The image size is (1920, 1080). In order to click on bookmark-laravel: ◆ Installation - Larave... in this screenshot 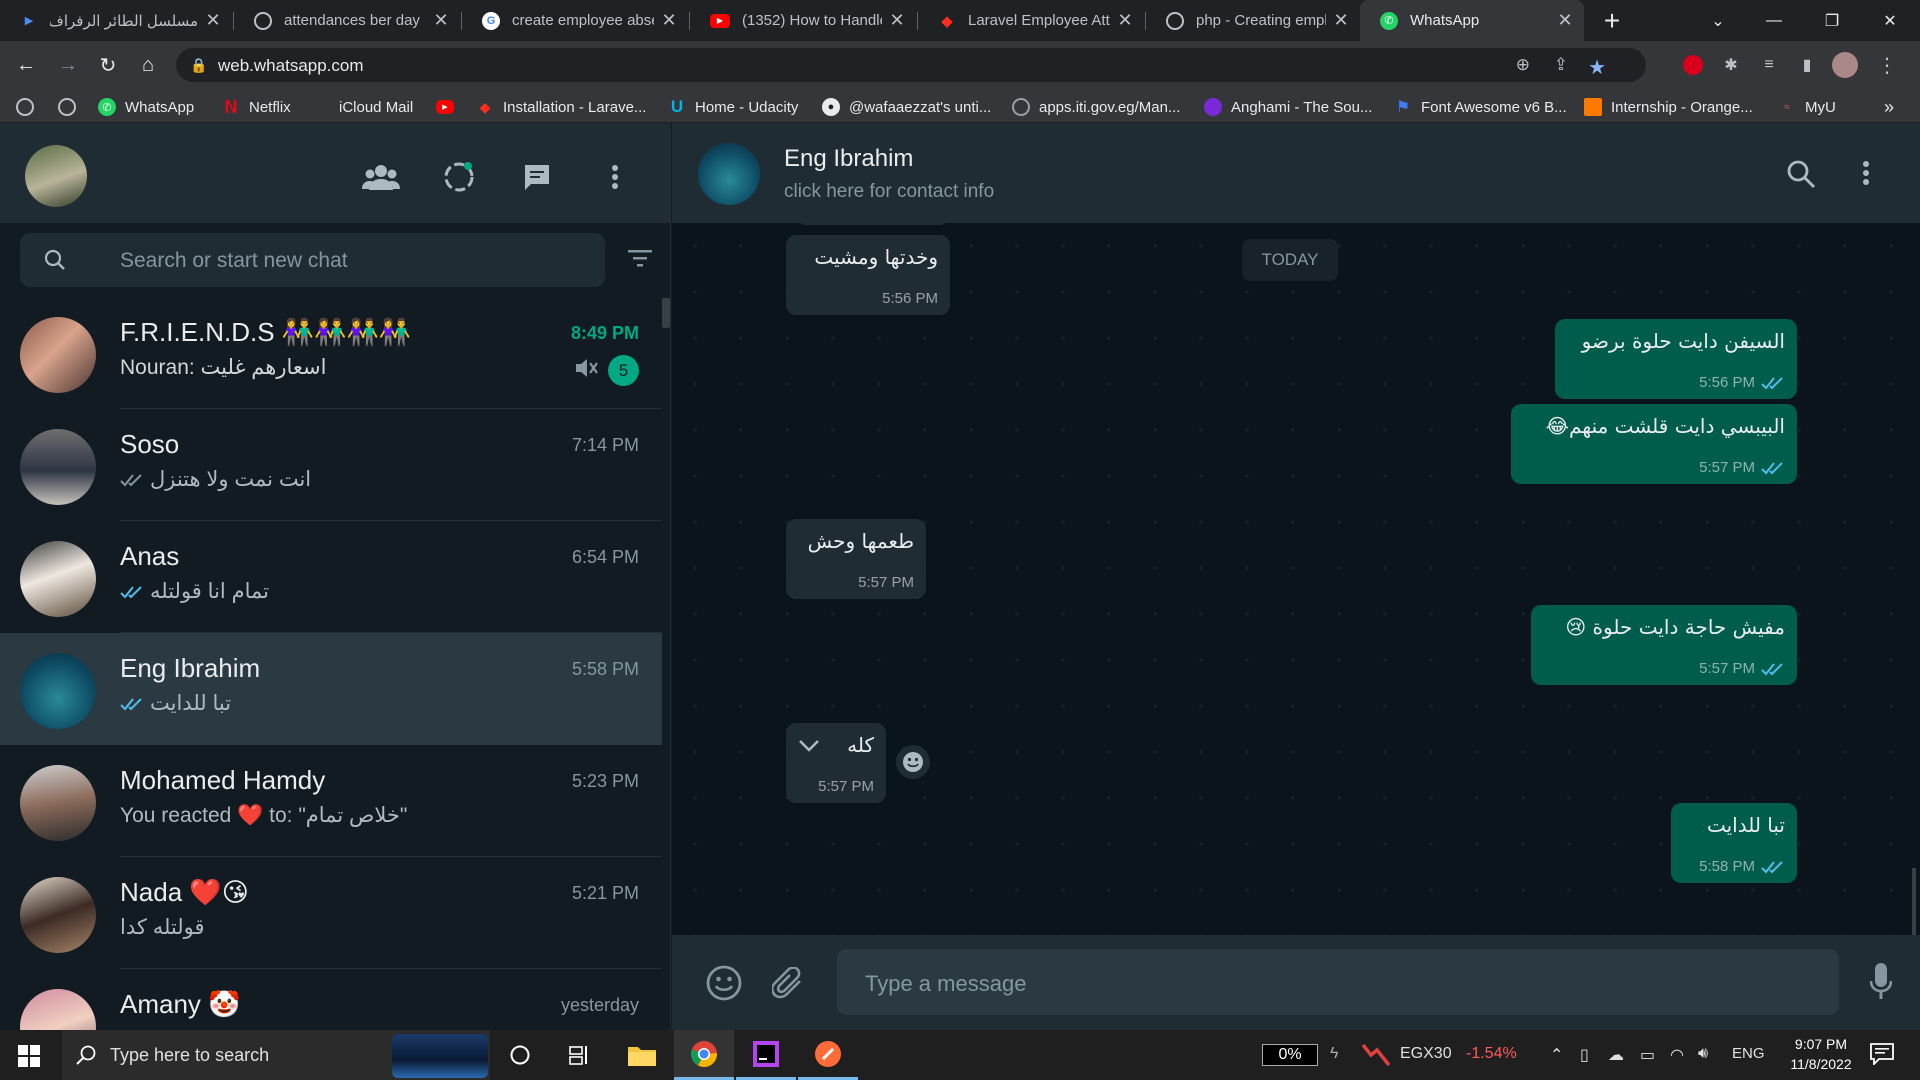, I will do `click(561, 107)`.